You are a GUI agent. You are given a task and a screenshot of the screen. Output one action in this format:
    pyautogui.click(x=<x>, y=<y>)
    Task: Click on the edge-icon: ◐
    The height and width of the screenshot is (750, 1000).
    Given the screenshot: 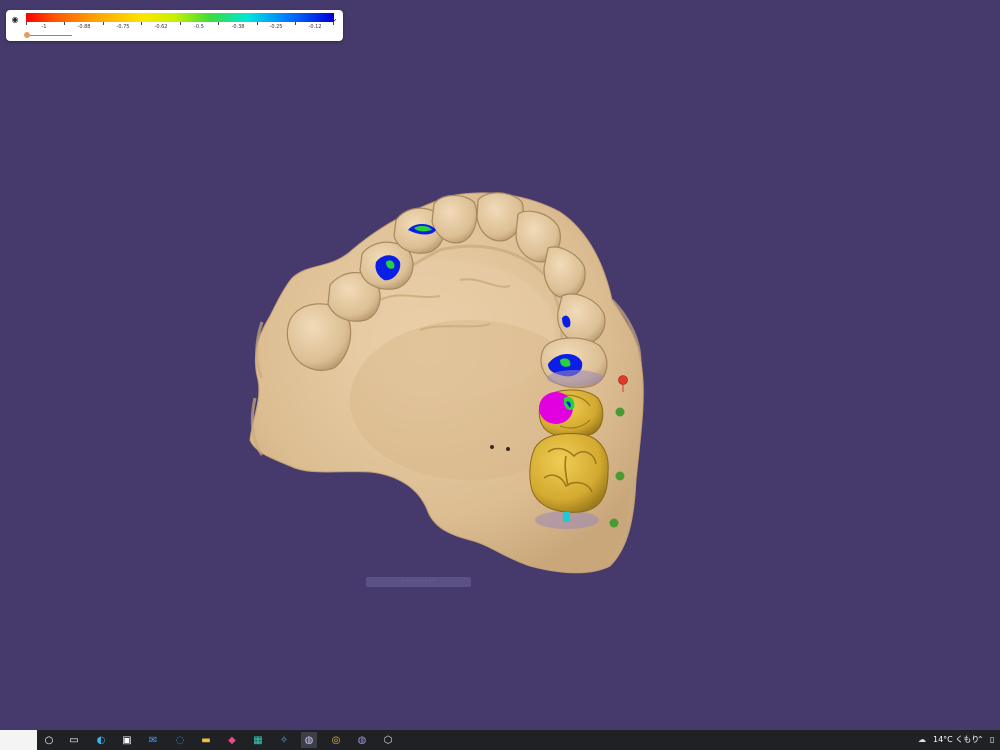 What is the action you would take?
    pyautogui.click(x=101, y=740)
    